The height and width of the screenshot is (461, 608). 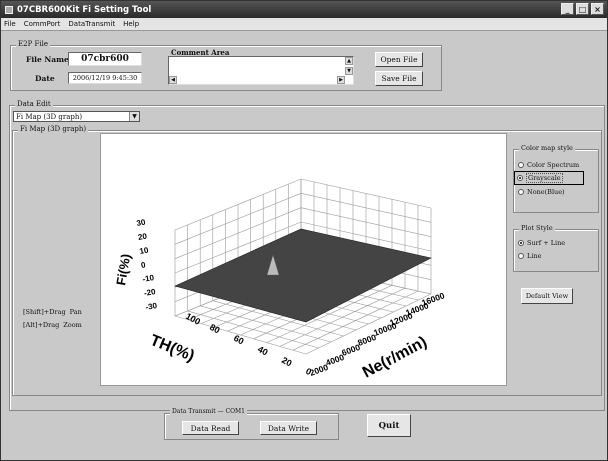 I want to click on scroll-down-icon: ▼, so click(x=349, y=71).